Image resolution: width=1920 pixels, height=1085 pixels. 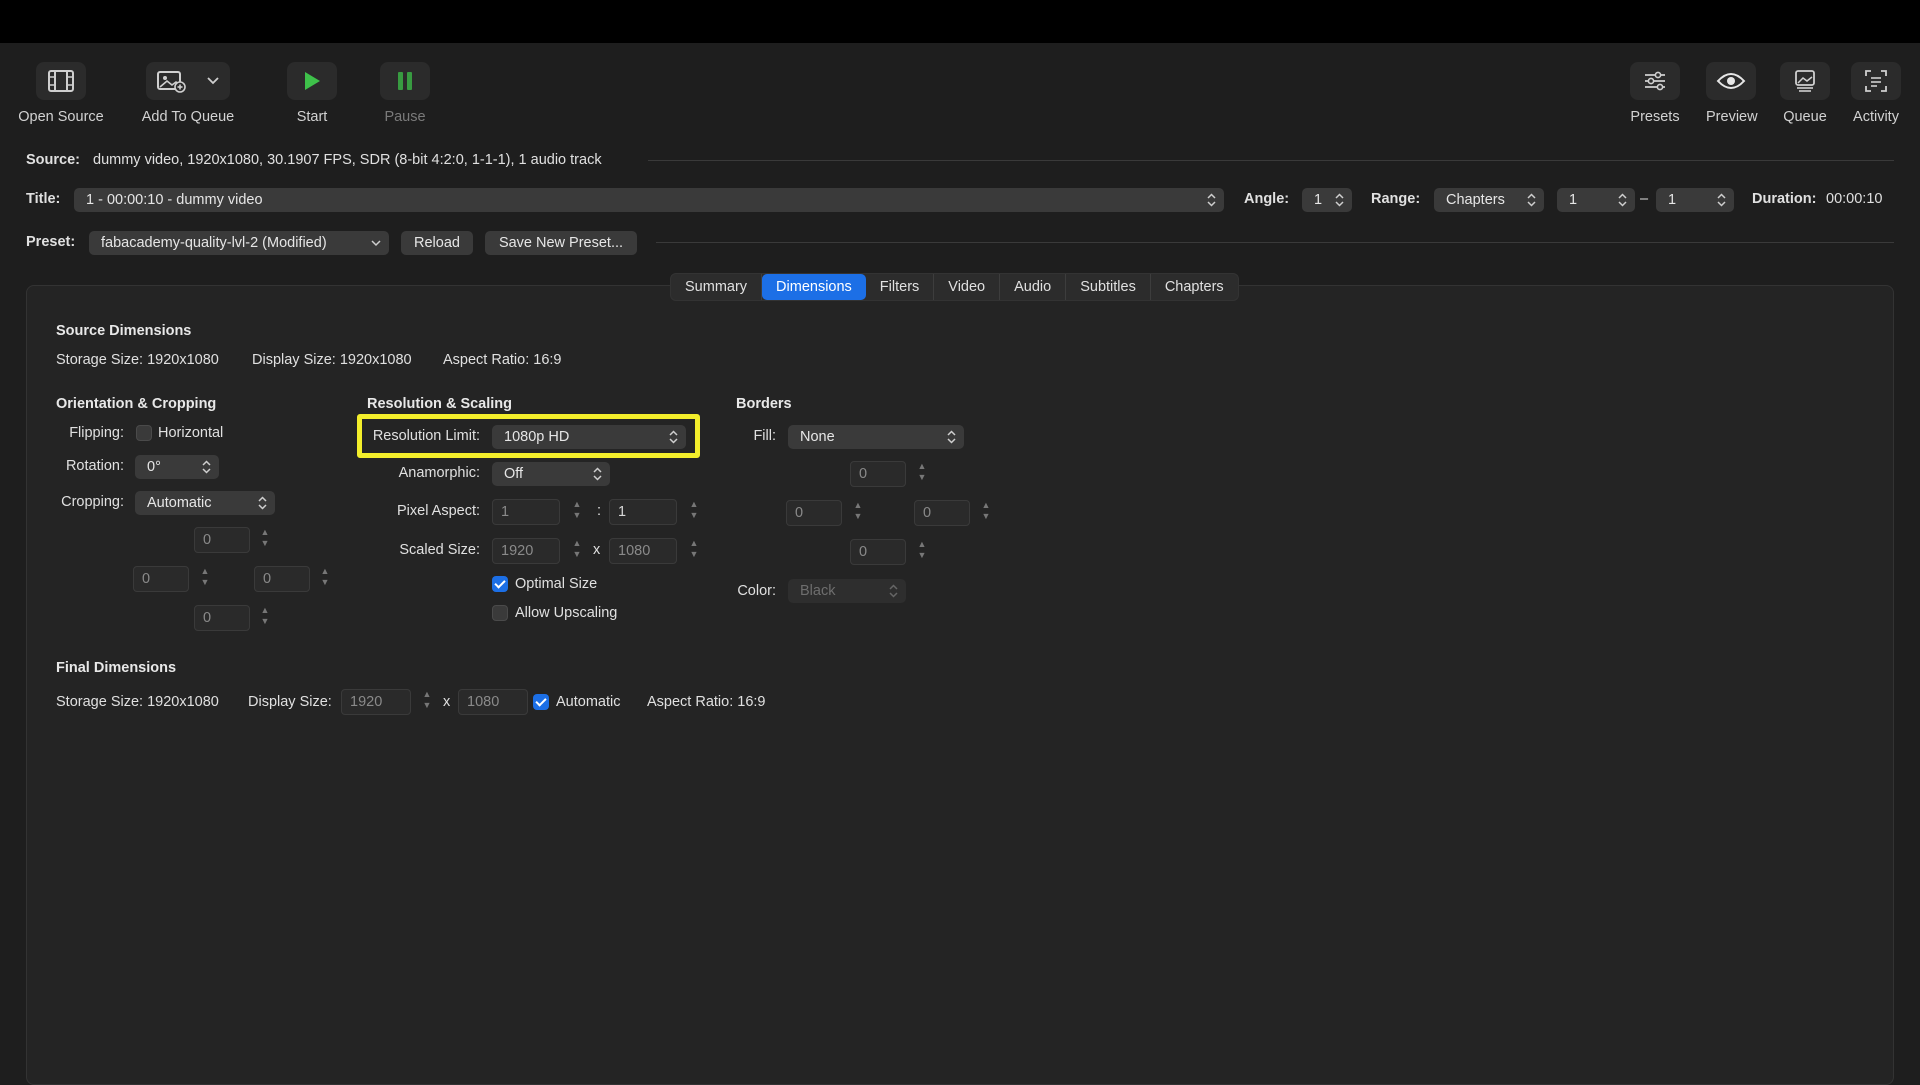 I want to click on crop-left-field: 0, so click(x=161, y=579).